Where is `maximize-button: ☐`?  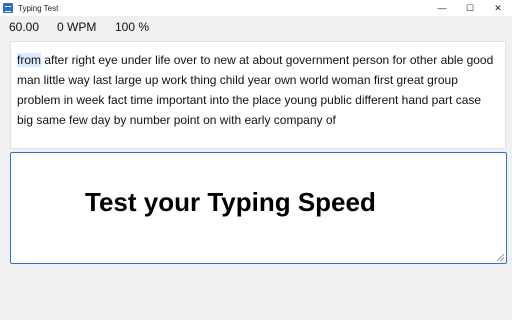
maximize-button: ☐ is located at coordinates (470, 8).